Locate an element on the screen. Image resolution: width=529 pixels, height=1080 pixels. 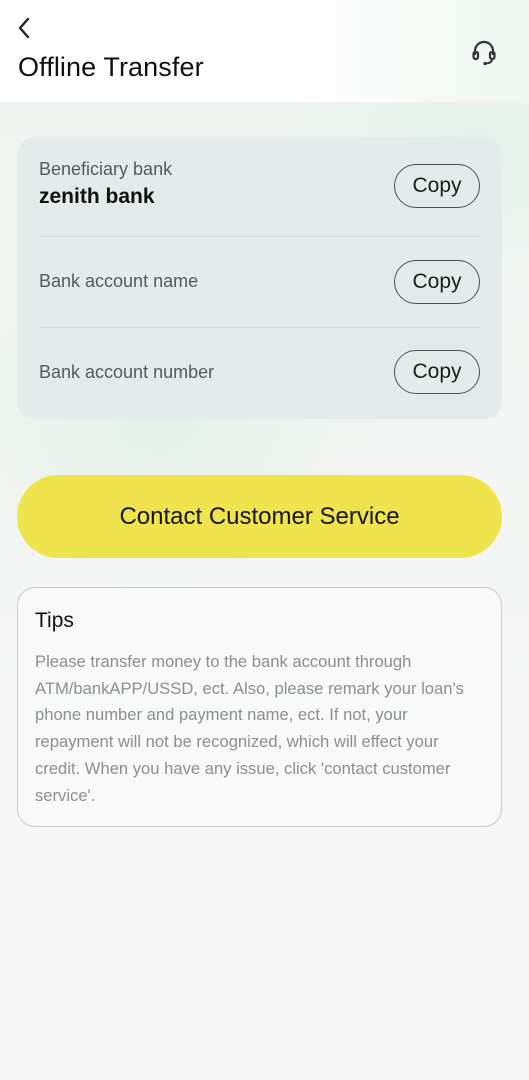
customer-support-button is located at coordinates (484, 53).